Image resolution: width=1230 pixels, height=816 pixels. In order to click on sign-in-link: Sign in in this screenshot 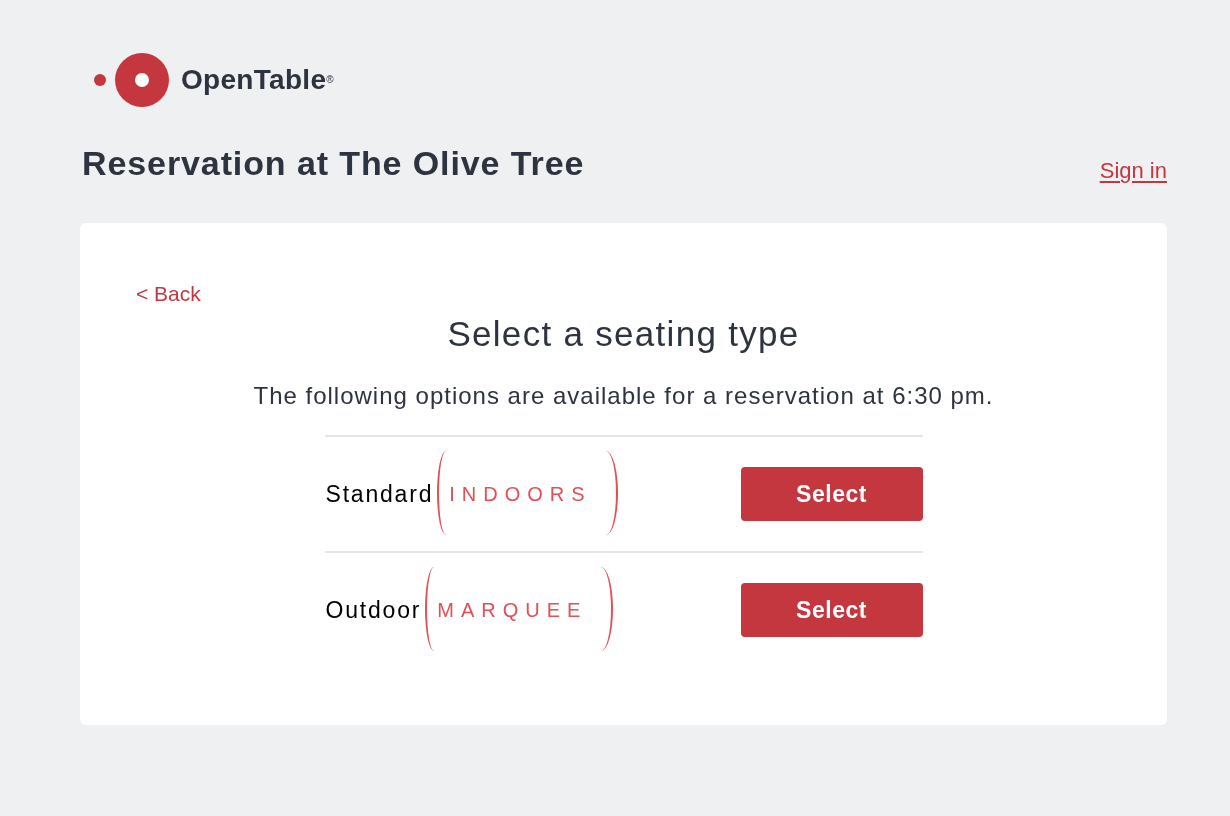, I will do `click(1133, 171)`.